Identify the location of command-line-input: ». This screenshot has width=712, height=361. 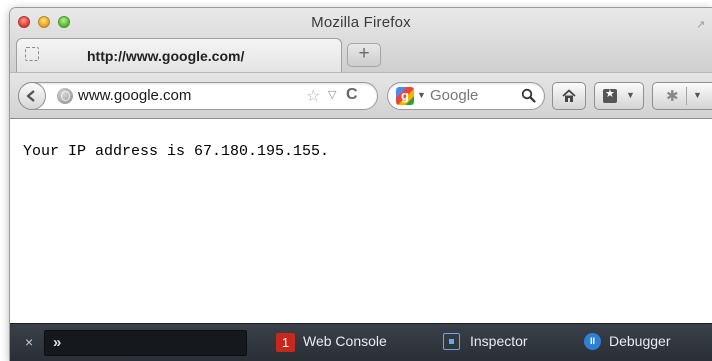
(145, 343).